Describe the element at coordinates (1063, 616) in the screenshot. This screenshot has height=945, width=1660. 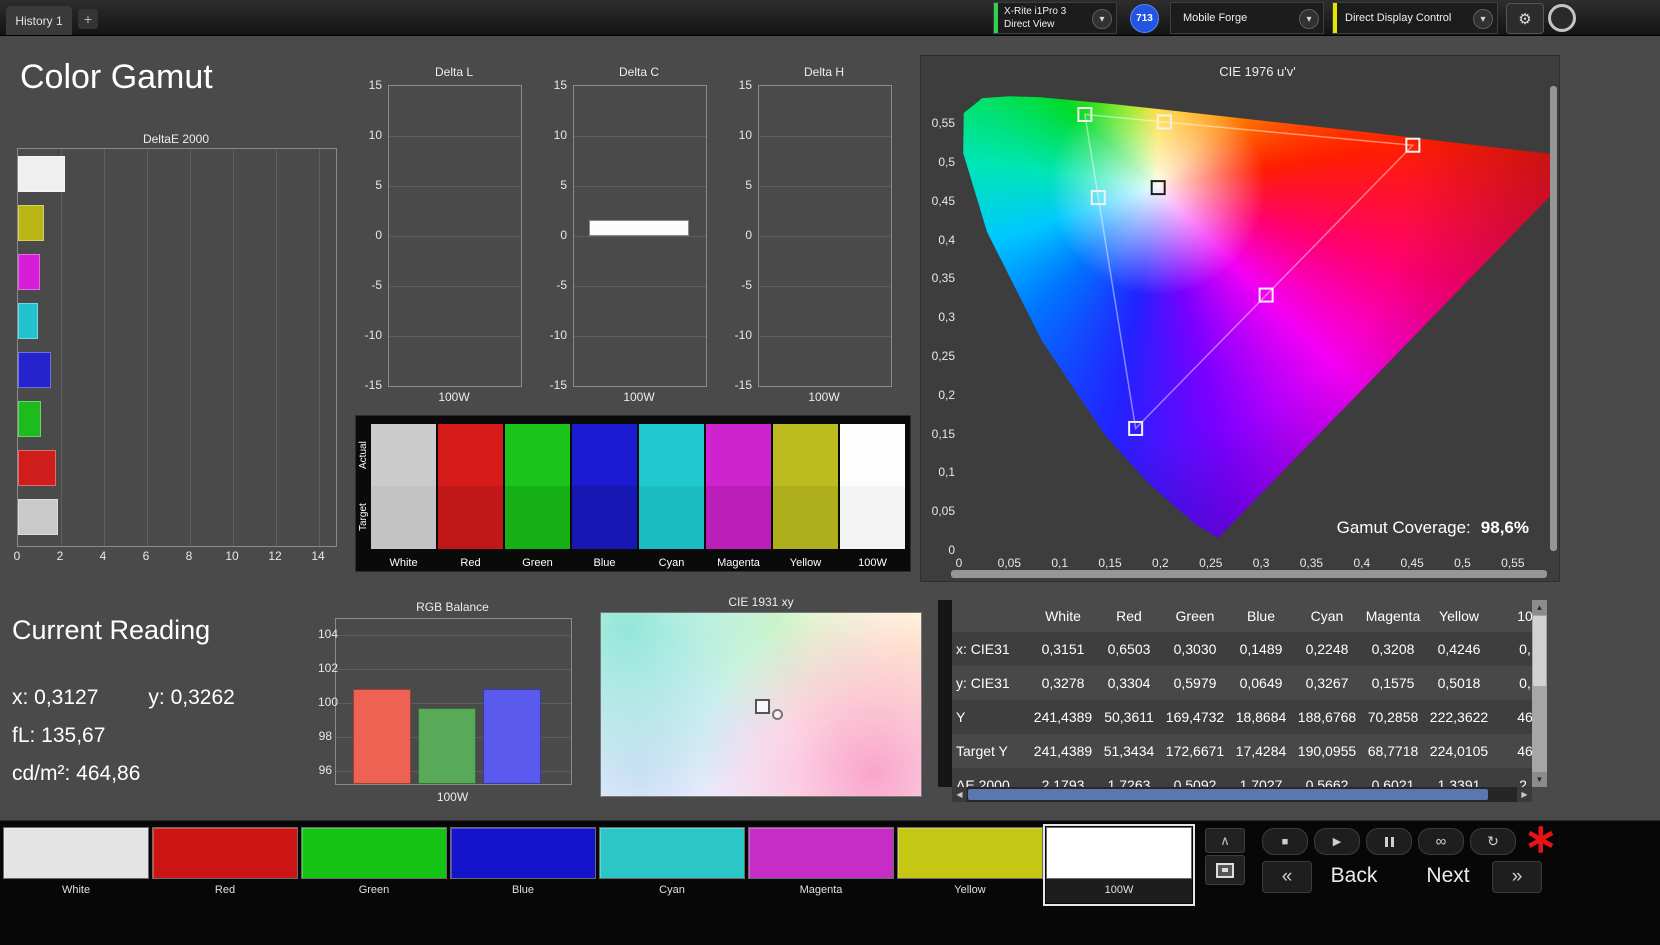
I see `table-header-cell: White` at that location.